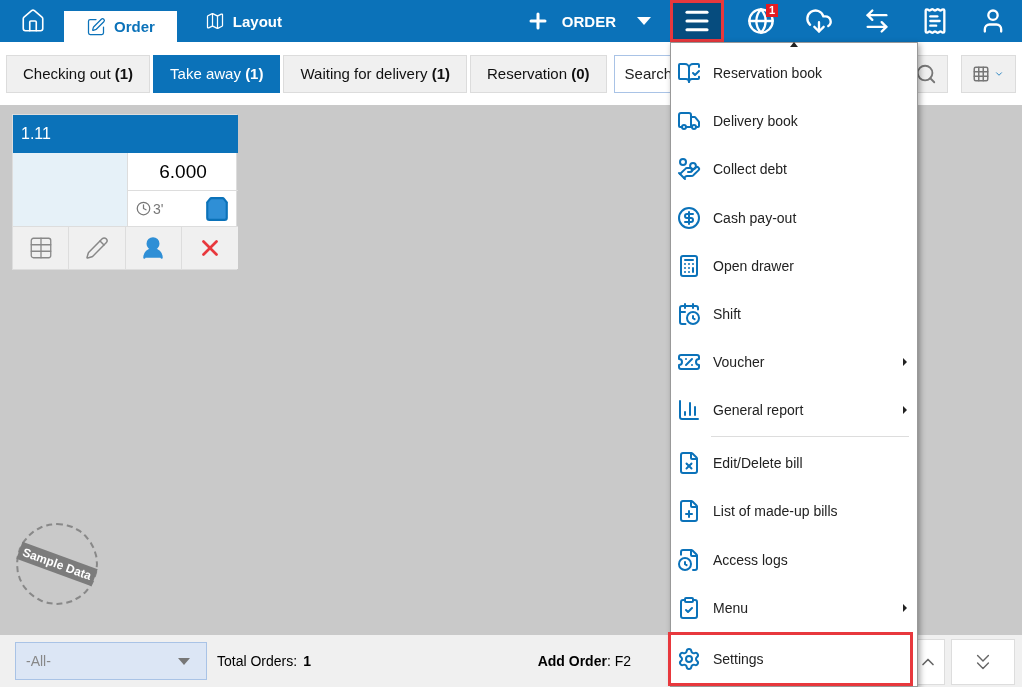 The height and width of the screenshot is (687, 1022). Describe the element at coordinates (794, 121) in the screenshot. I see `menu-item: Delivery book` at that location.